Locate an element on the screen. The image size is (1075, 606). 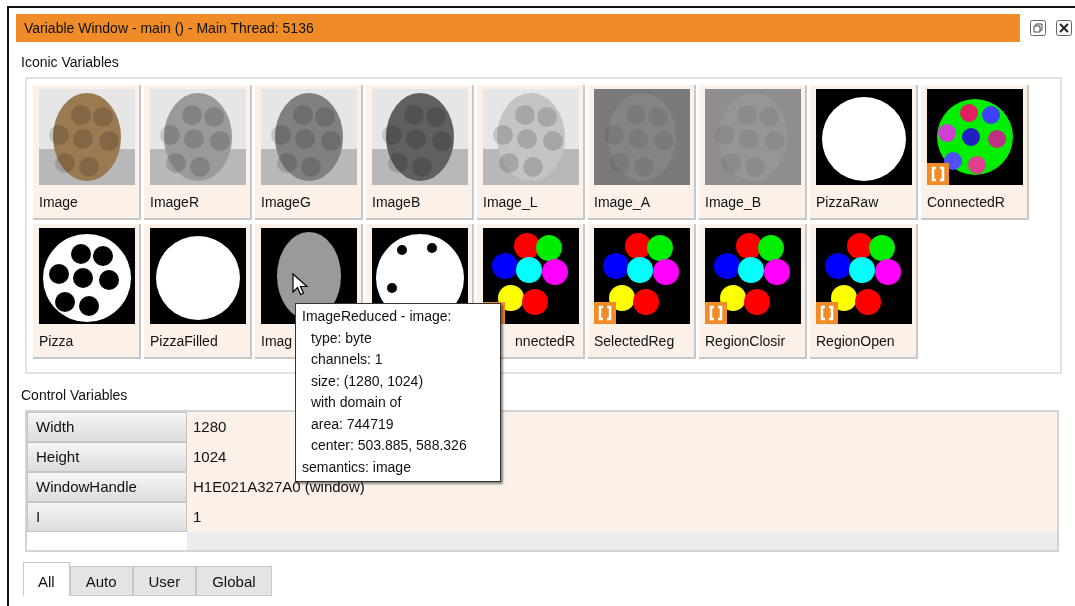
variable-tile: ConnectedR is located at coordinates (975, 152).